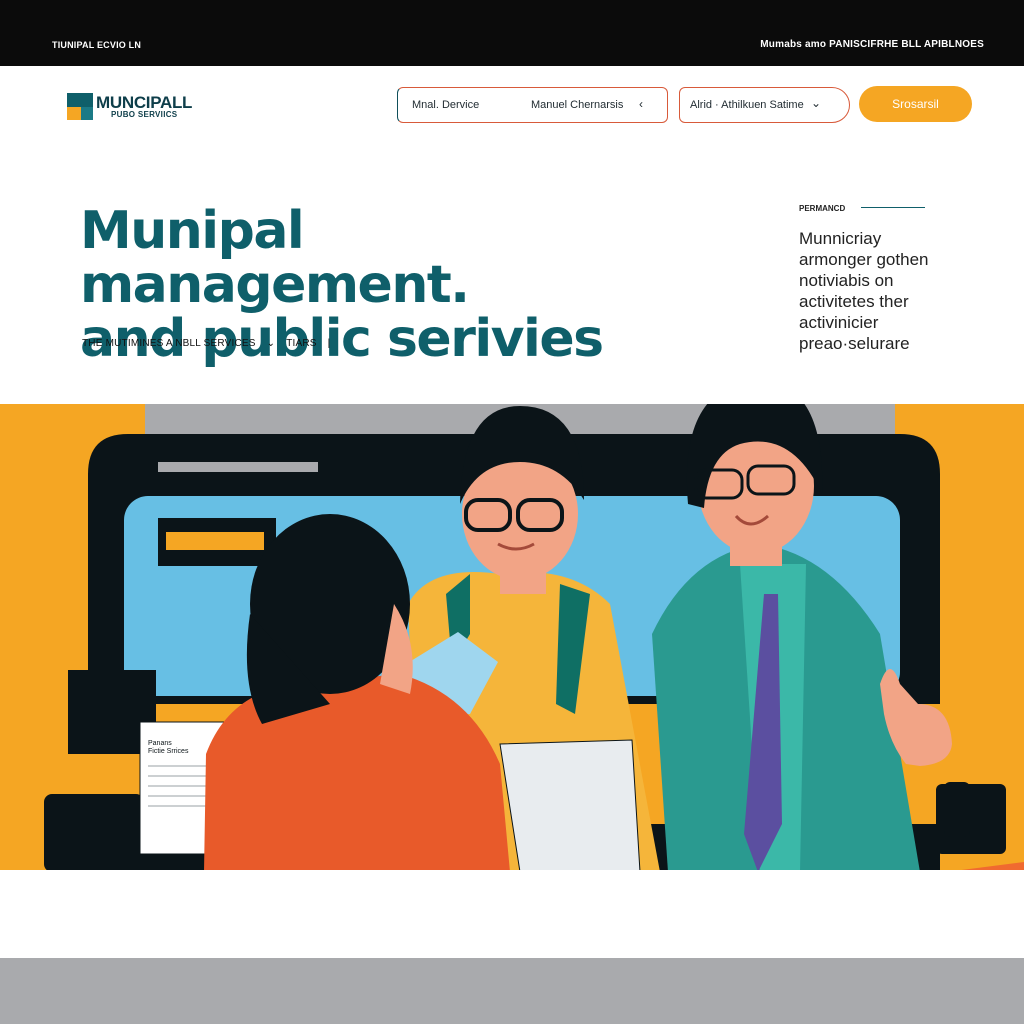 The height and width of the screenshot is (1024, 1024). Describe the element at coordinates (512, 914) in the screenshot. I see `counter-floor` at that location.